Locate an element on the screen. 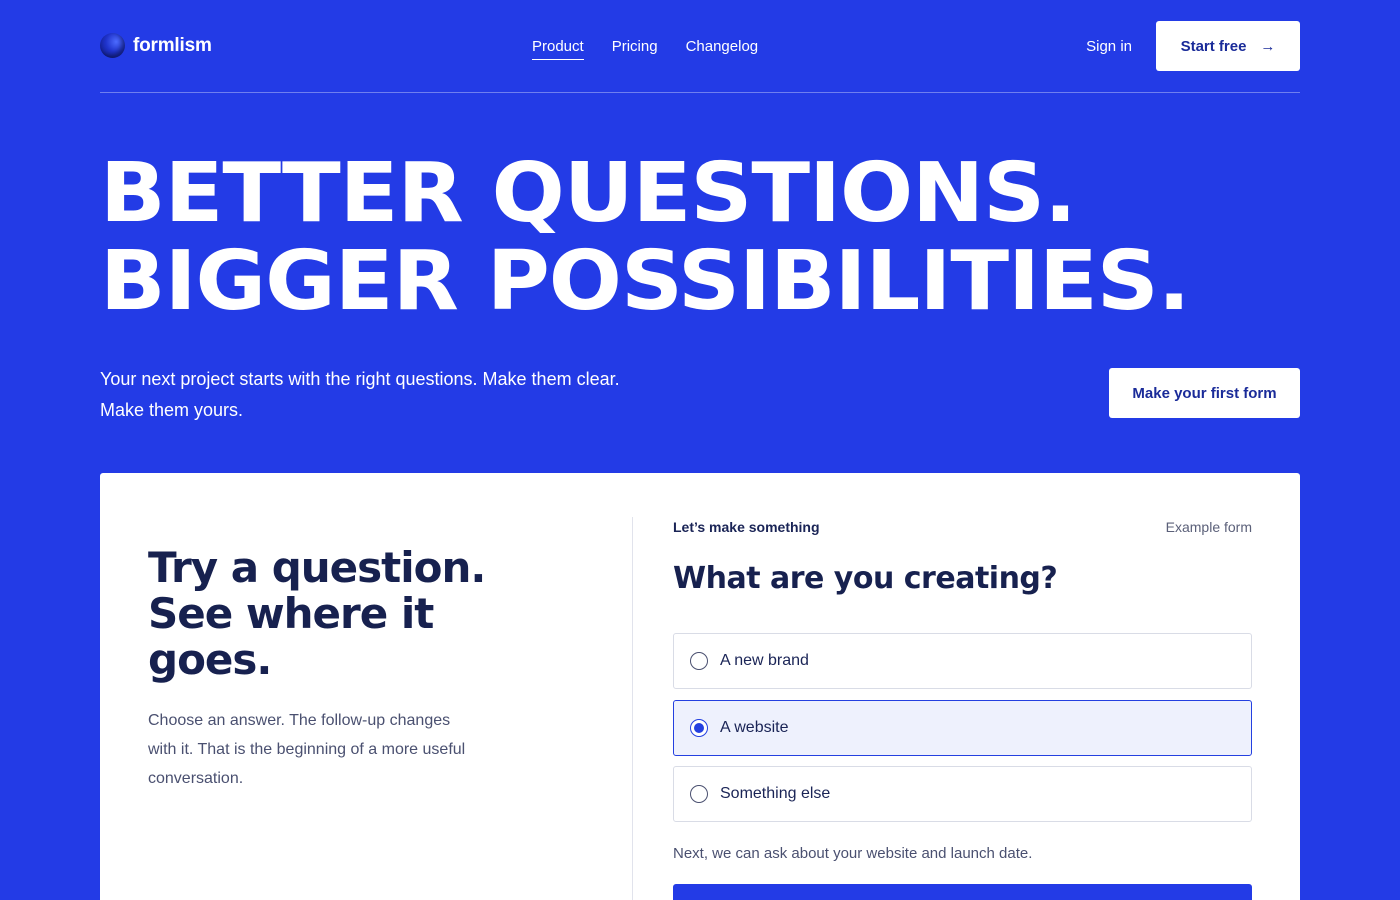  start-free-button: Start free → is located at coordinates (1228, 46).